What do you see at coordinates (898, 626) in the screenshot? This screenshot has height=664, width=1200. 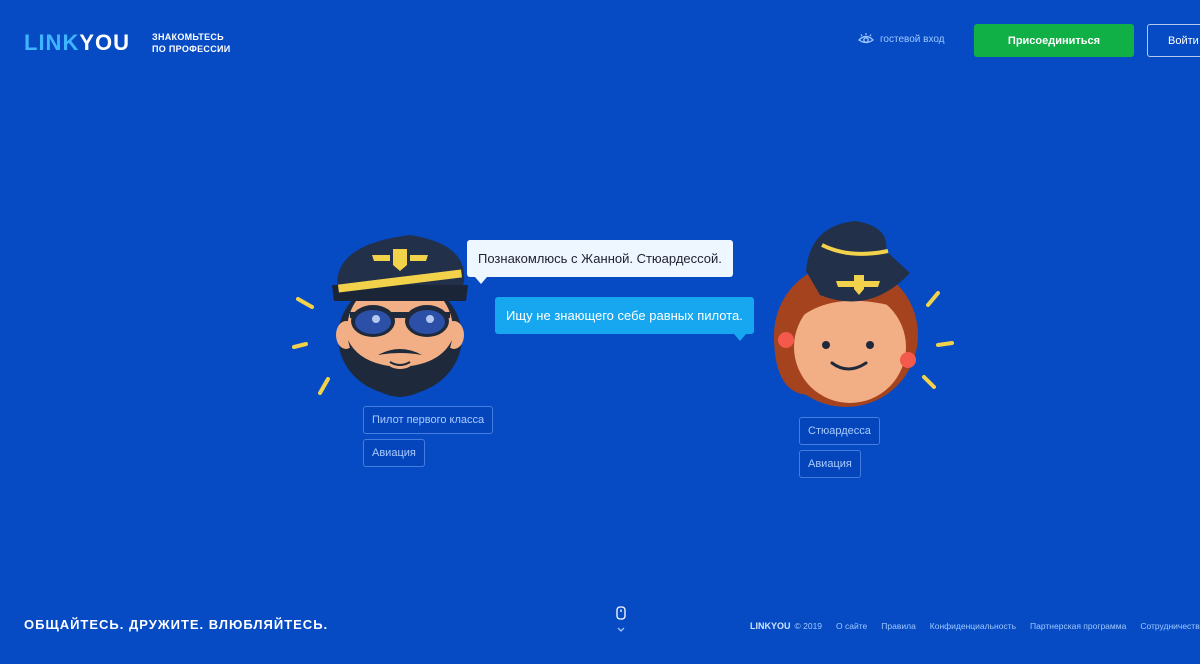 I see `footer-link-rules: Правила` at bounding box center [898, 626].